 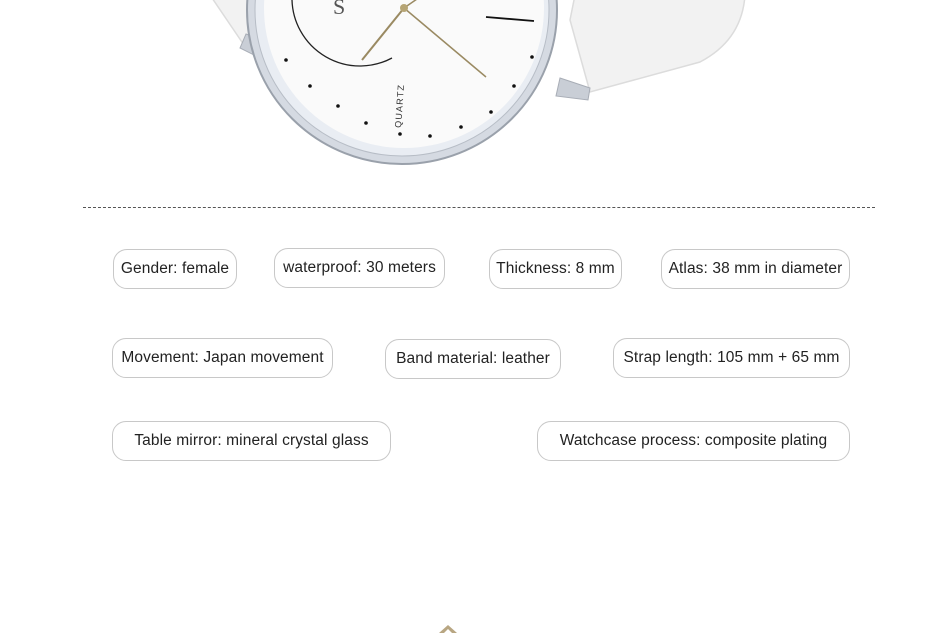 What do you see at coordinates (473, 359) in the screenshot?
I see `spec-band-material: Band material: leather` at bounding box center [473, 359].